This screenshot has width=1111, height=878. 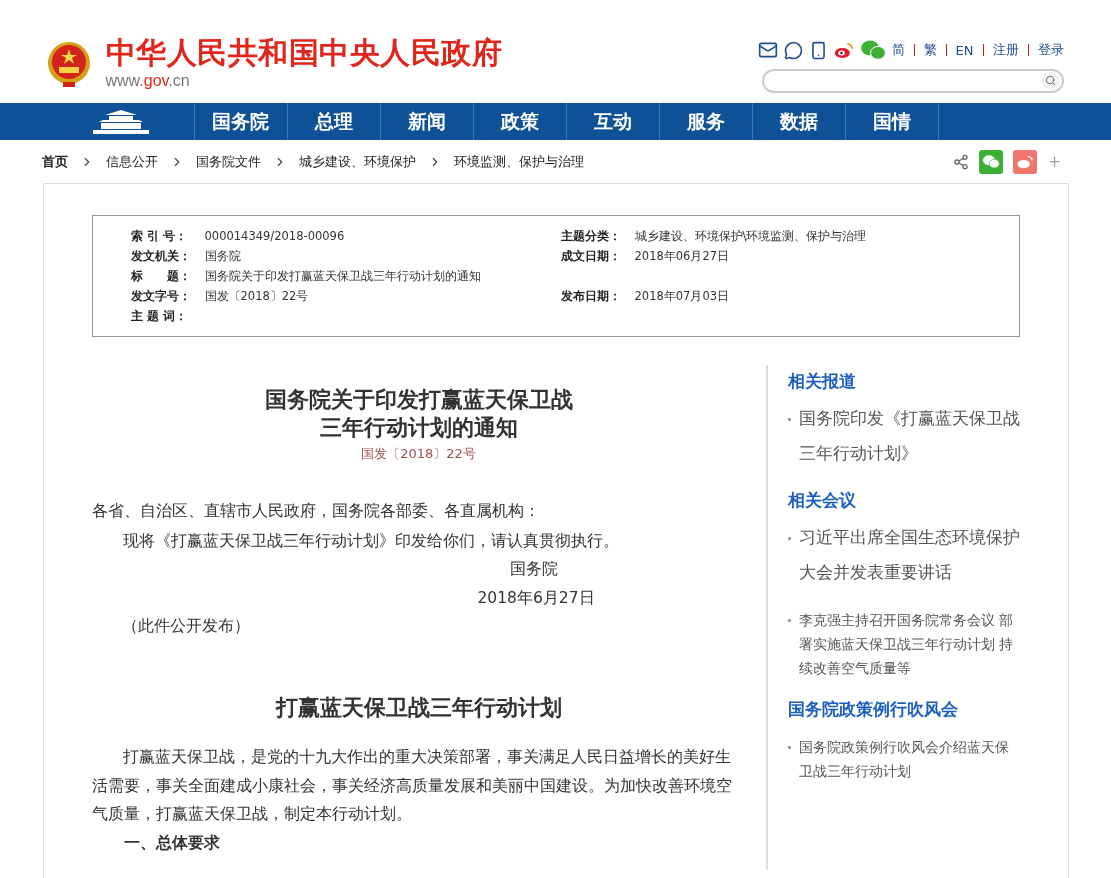 I want to click on related-link: 习近平出席全国生态环境保护大会并发表重要讲话, so click(x=909, y=555).